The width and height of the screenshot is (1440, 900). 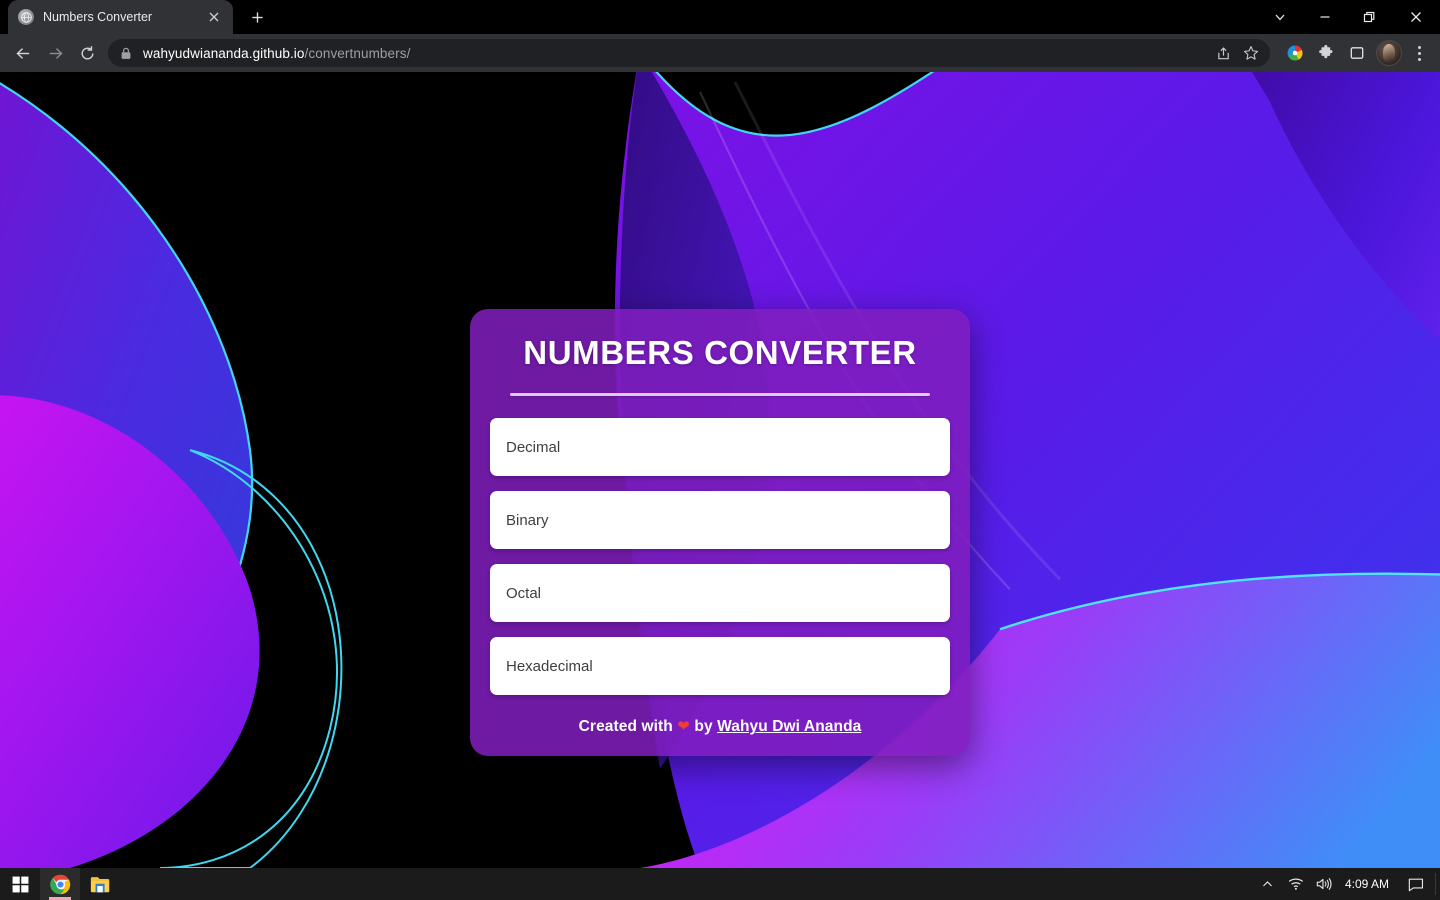 I want to click on address-bar: wahyudwiananda.github.io/convertnumbers/, so click(x=689, y=53).